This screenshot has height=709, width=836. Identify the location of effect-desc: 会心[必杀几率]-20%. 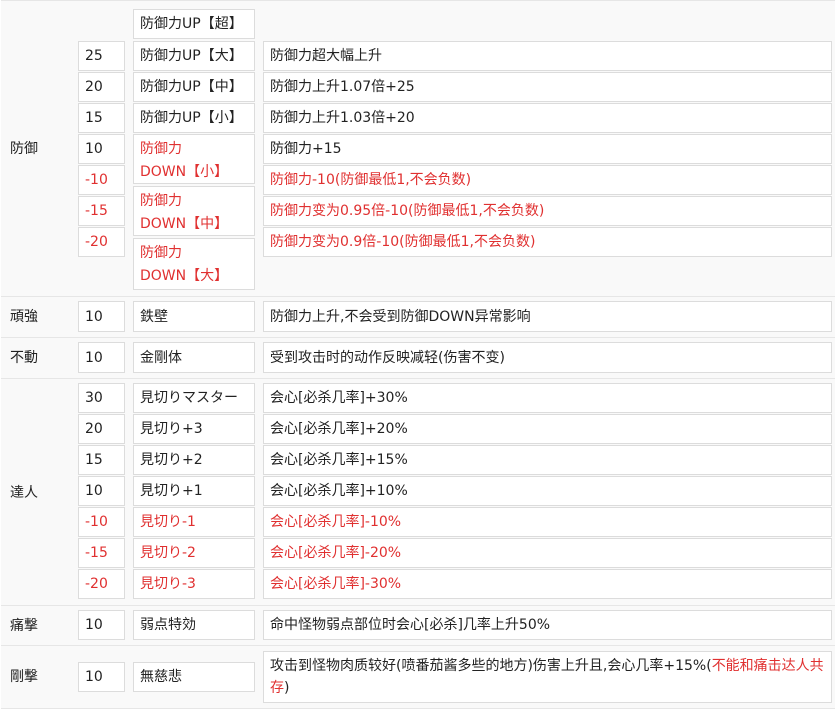
(336, 553).